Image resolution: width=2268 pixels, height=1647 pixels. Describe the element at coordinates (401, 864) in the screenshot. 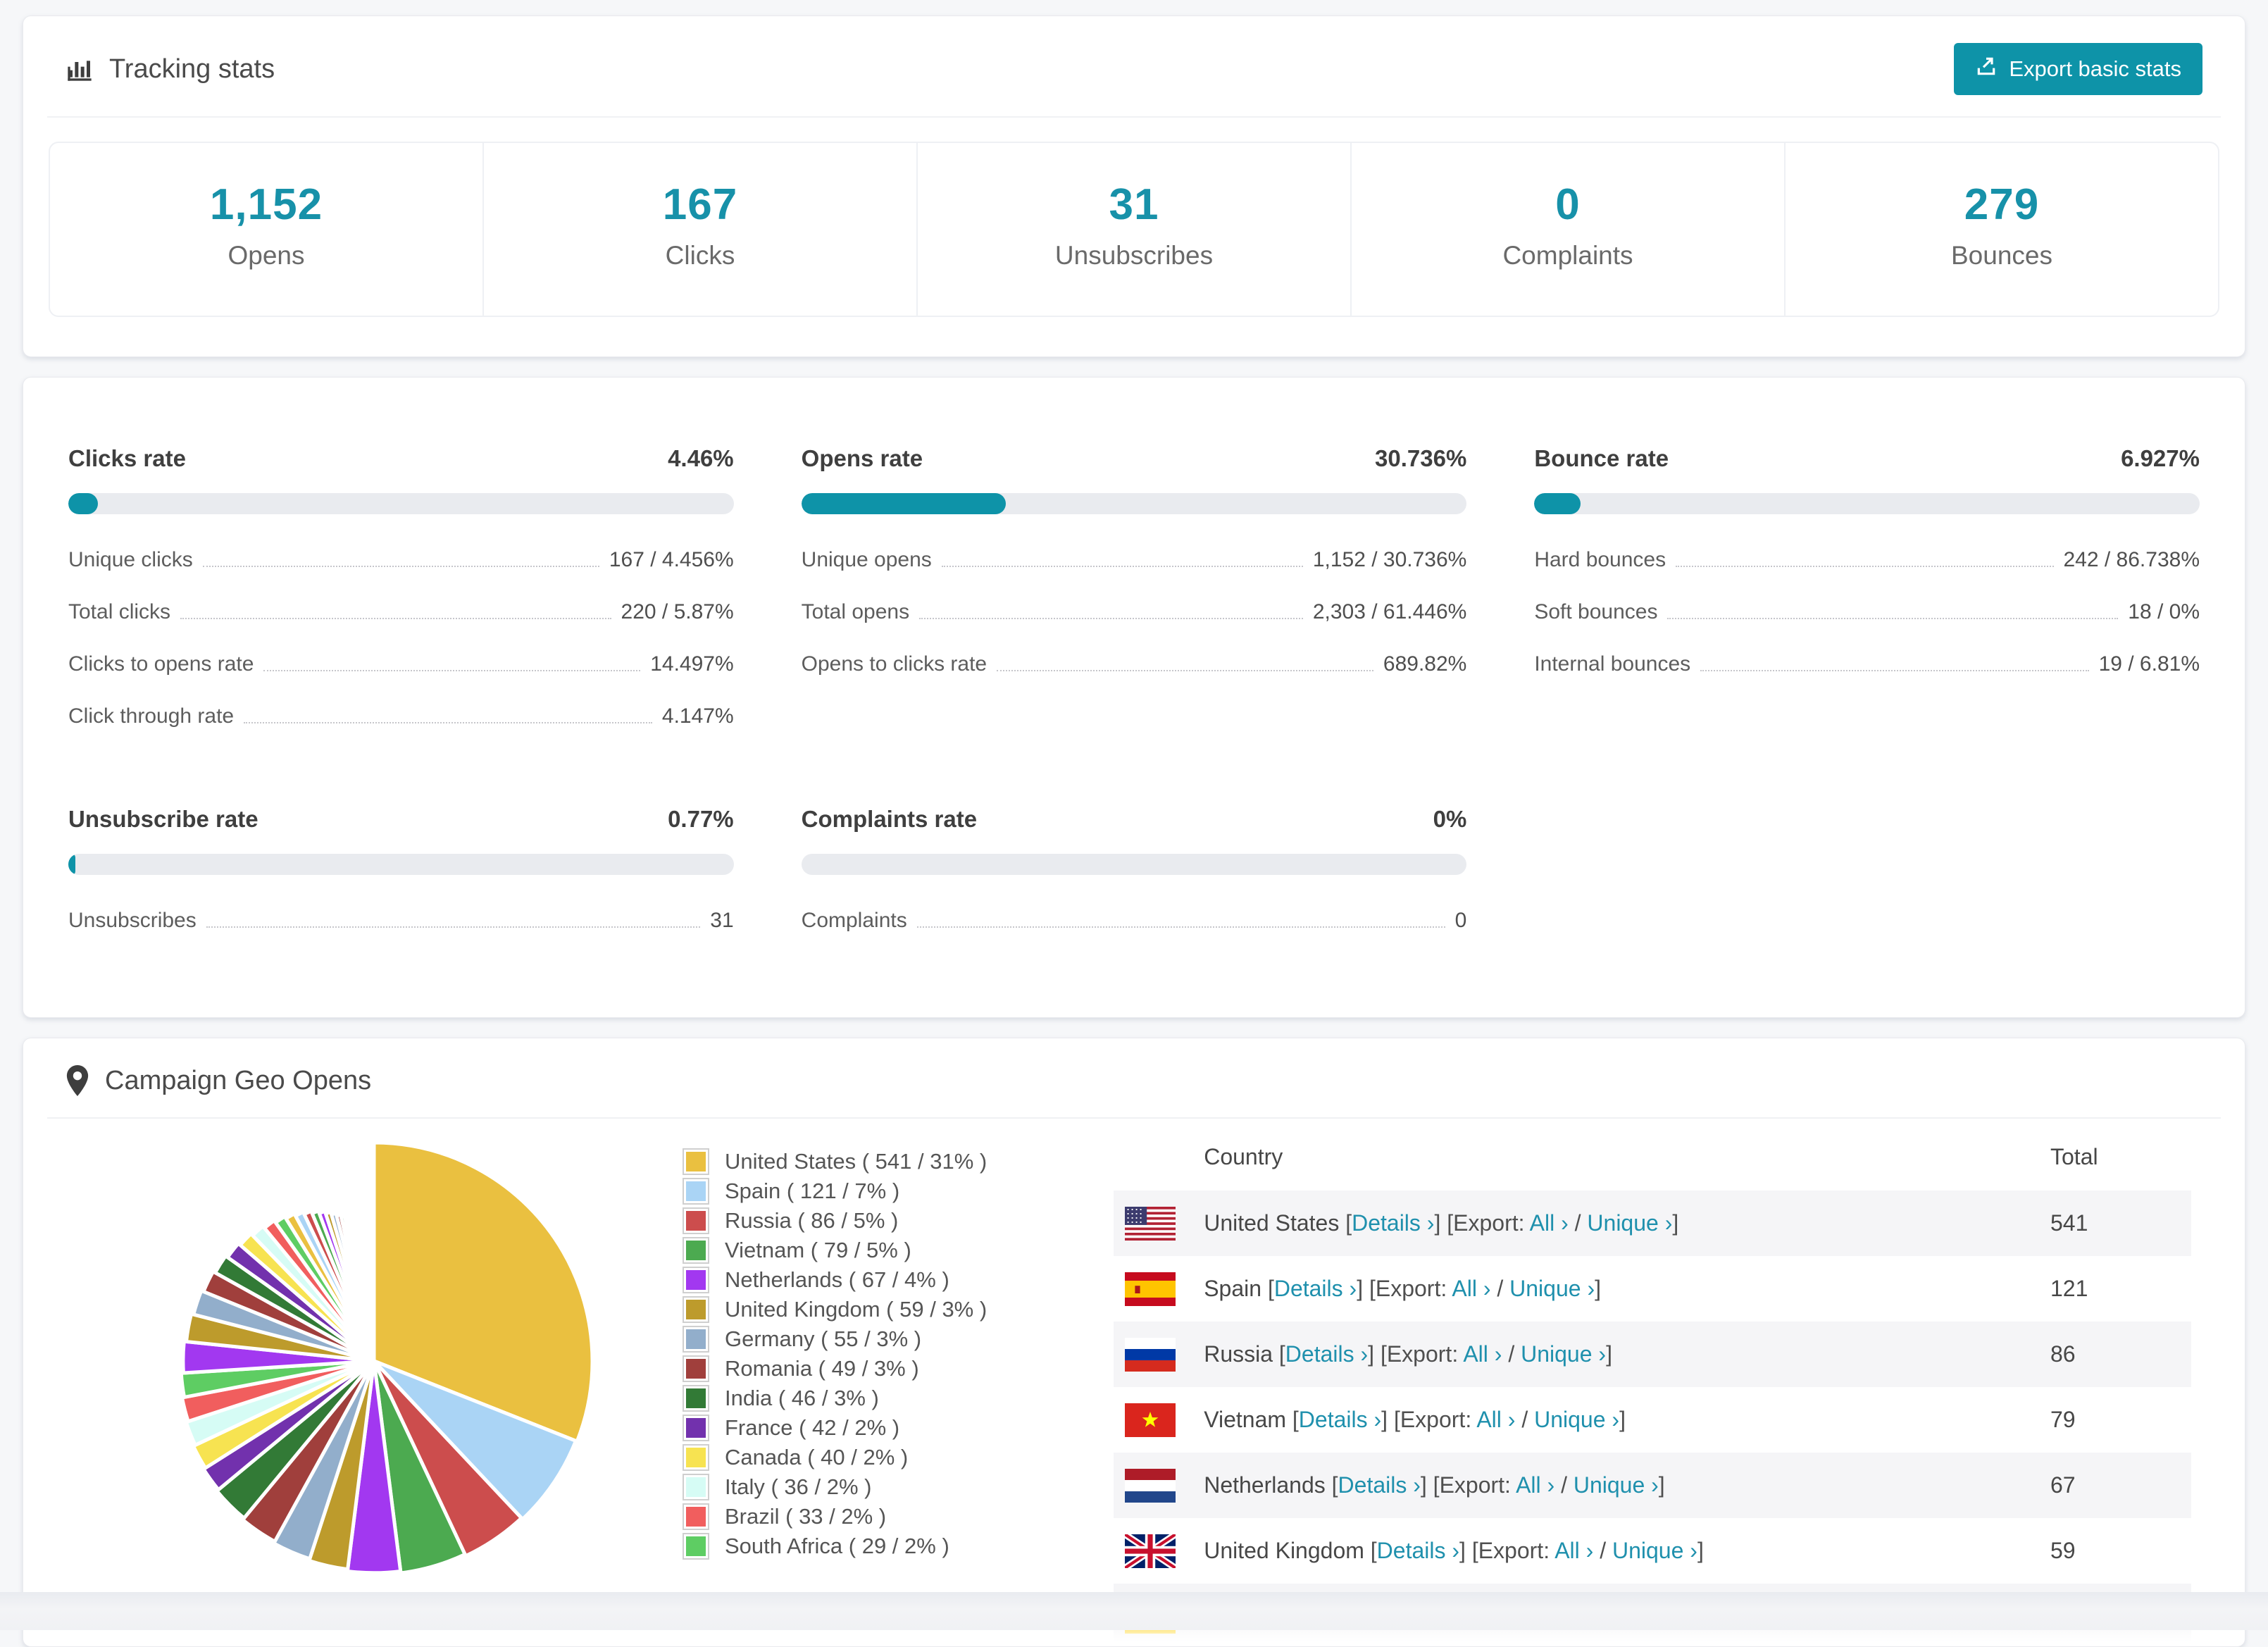

I see `unsubscribe-rate-bar` at that location.